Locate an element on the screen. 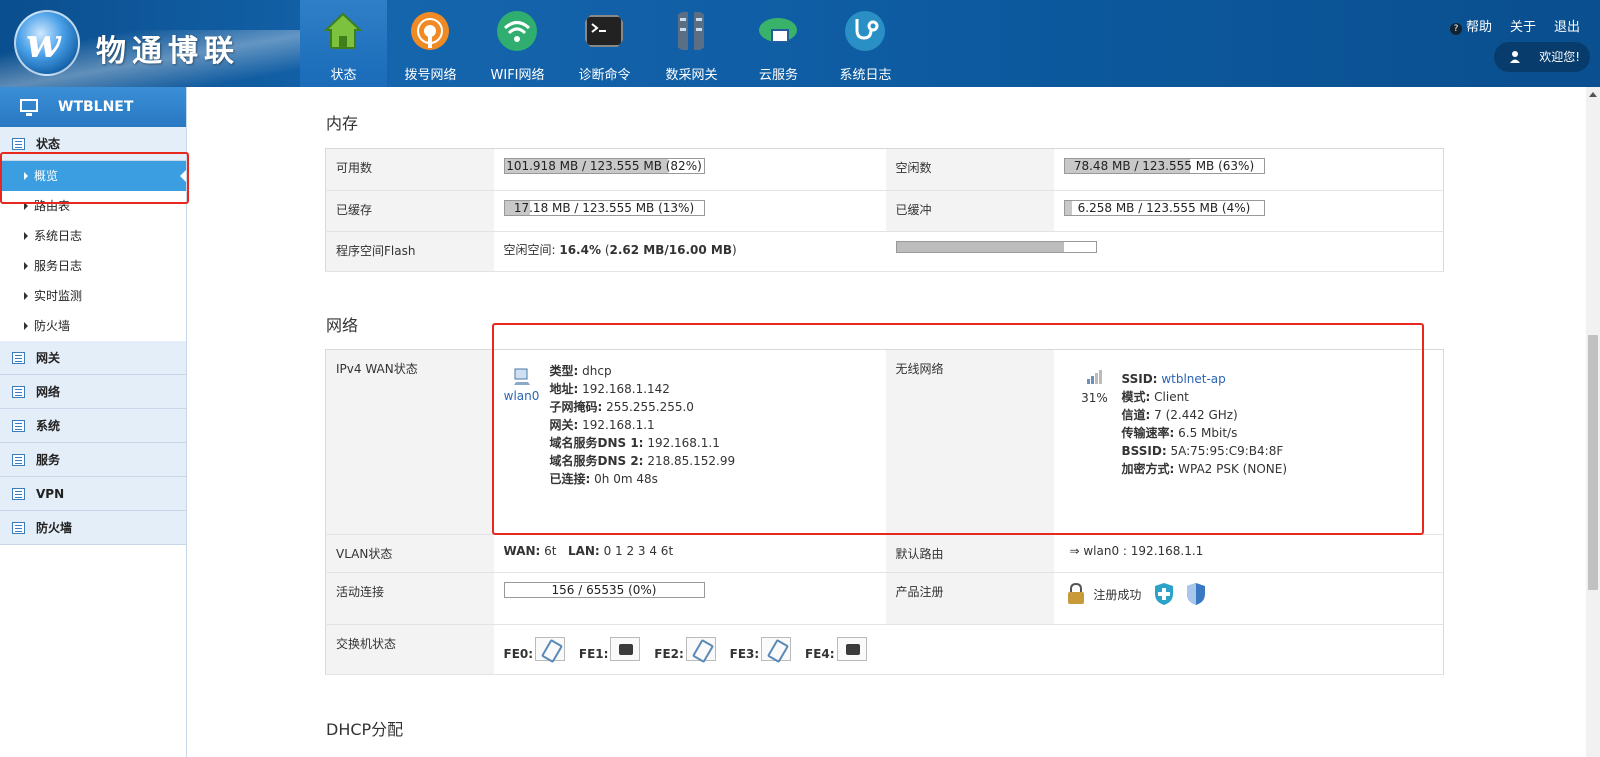 The height and width of the screenshot is (757, 1600). sidebar-group-label: 状态 is located at coordinates (48, 144).